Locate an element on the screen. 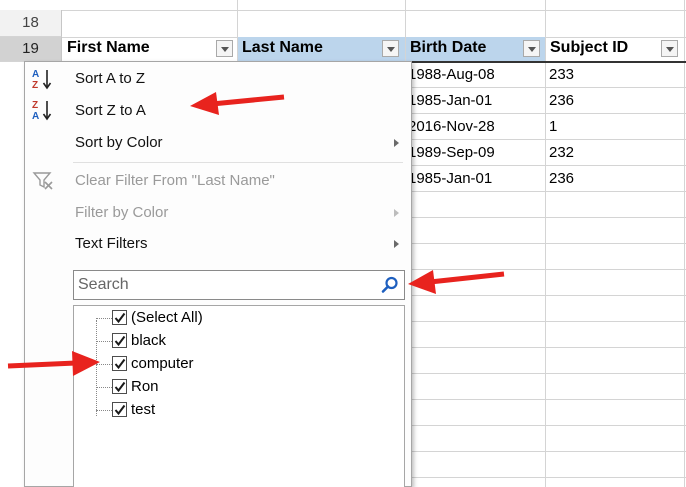 The height and width of the screenshot is (487, 686). row-header-18: 18 is located at coordinates (31, 23).